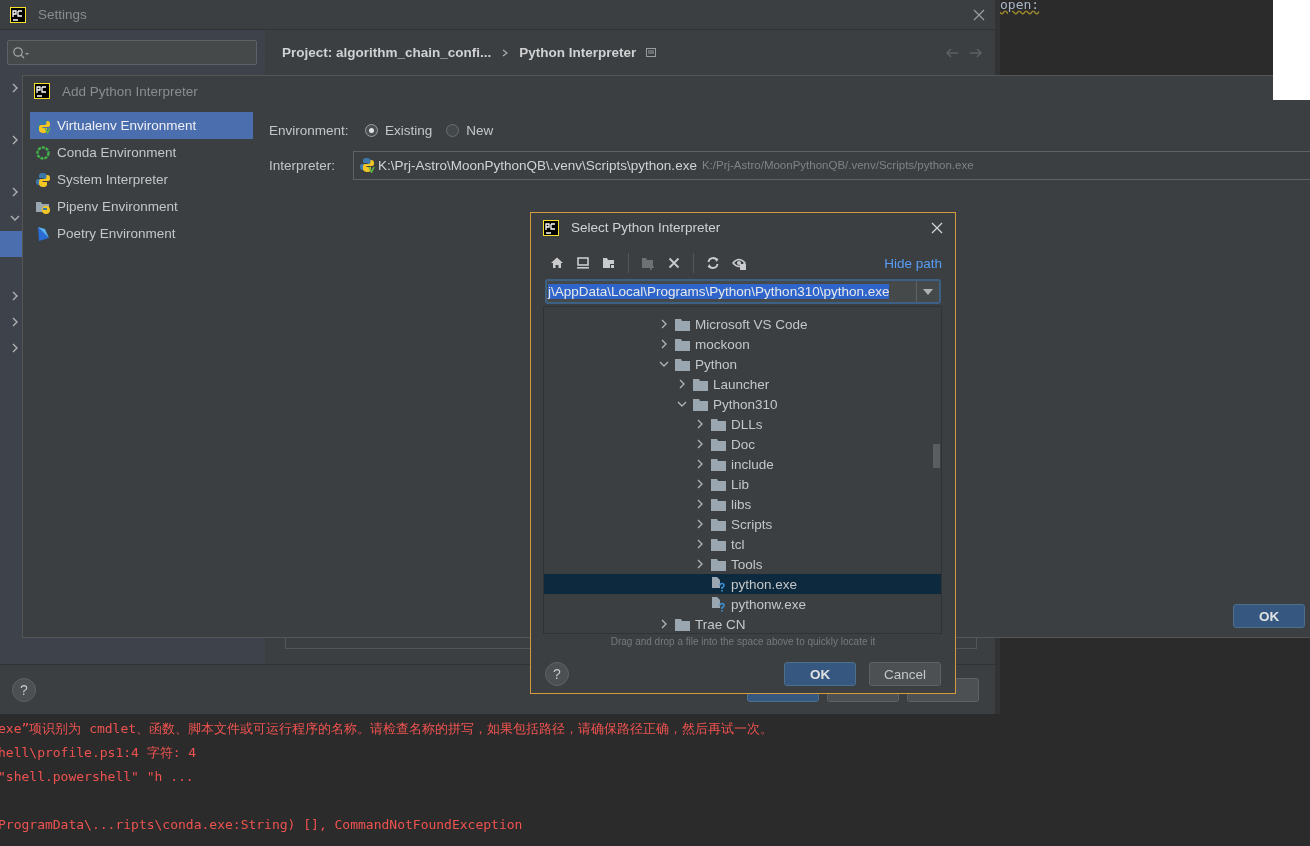 This screenshot has width=1310, height=846. I want to click on ring-icon, so click(43, 152).